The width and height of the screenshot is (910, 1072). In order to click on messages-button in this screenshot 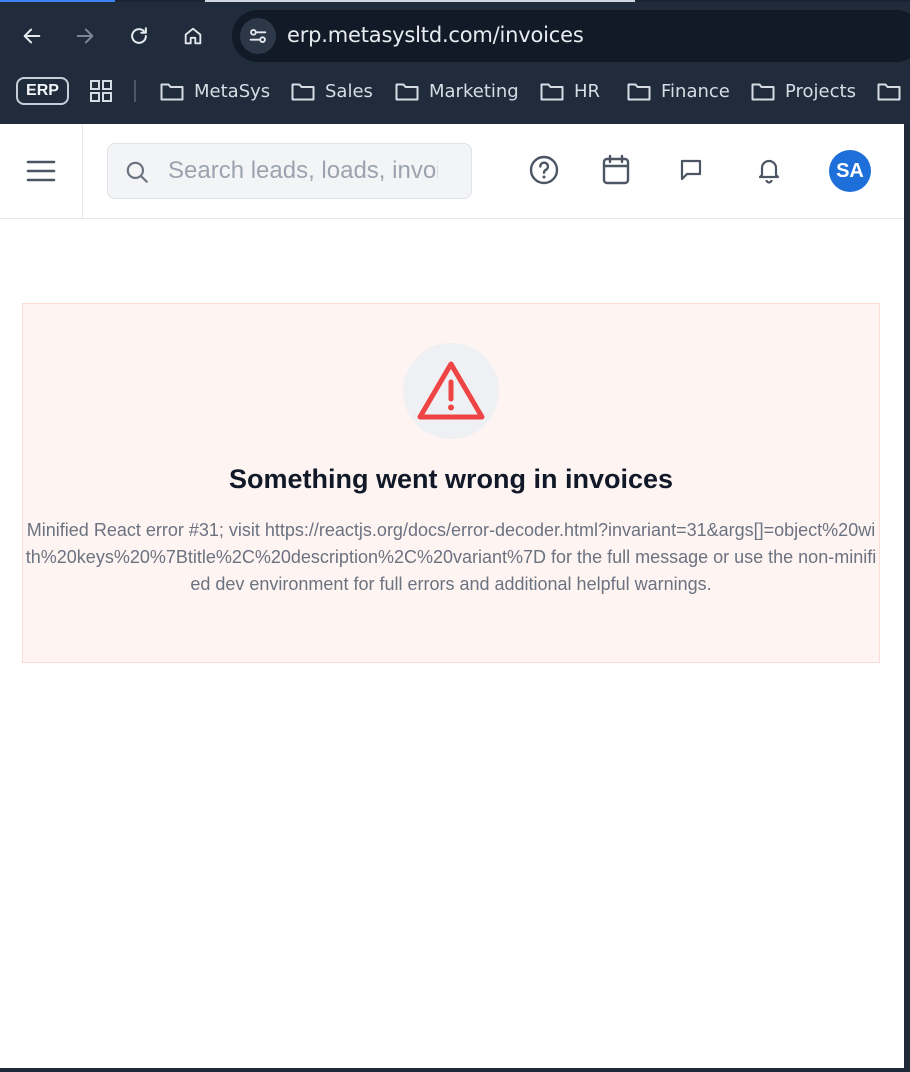, I will do `click(691, 170)`.